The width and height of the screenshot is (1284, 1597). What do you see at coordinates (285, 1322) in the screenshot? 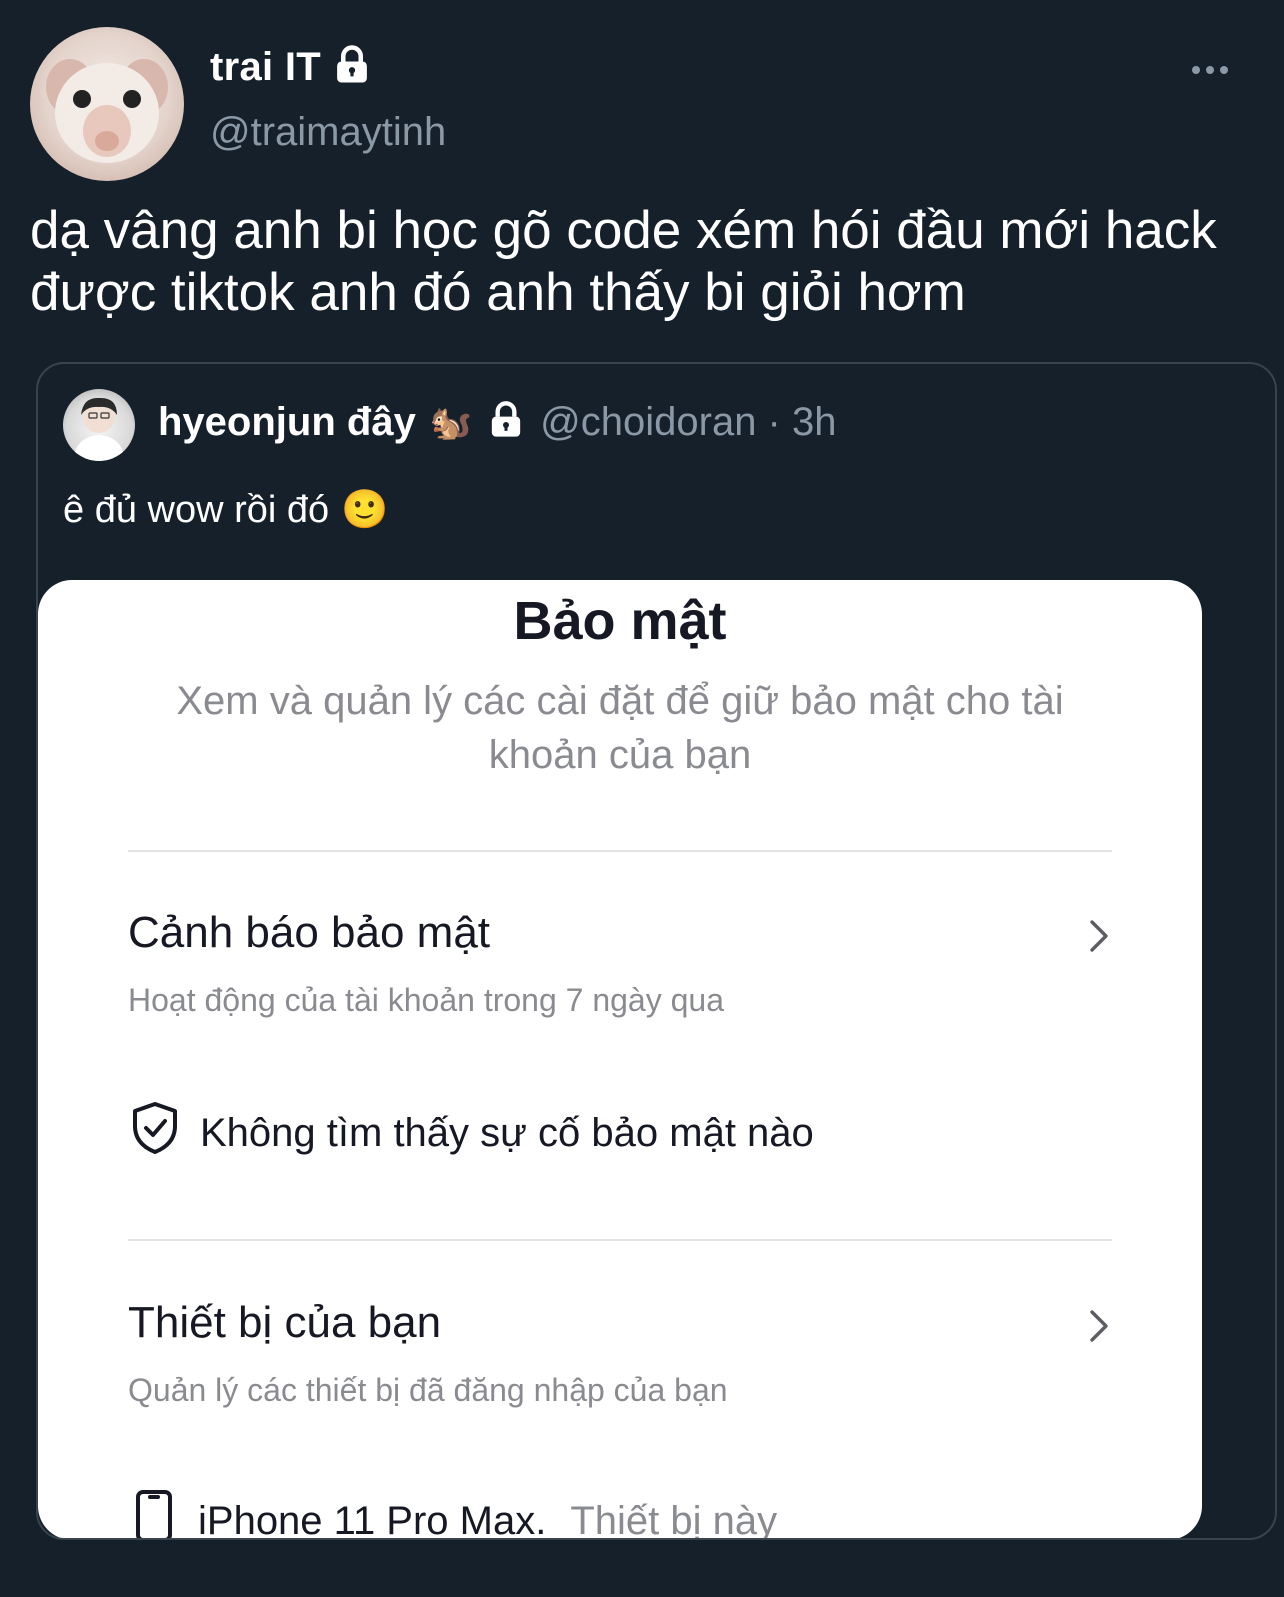
I see `devices-title: Thiết bị của bạn` at bounding box center [285, 1322].